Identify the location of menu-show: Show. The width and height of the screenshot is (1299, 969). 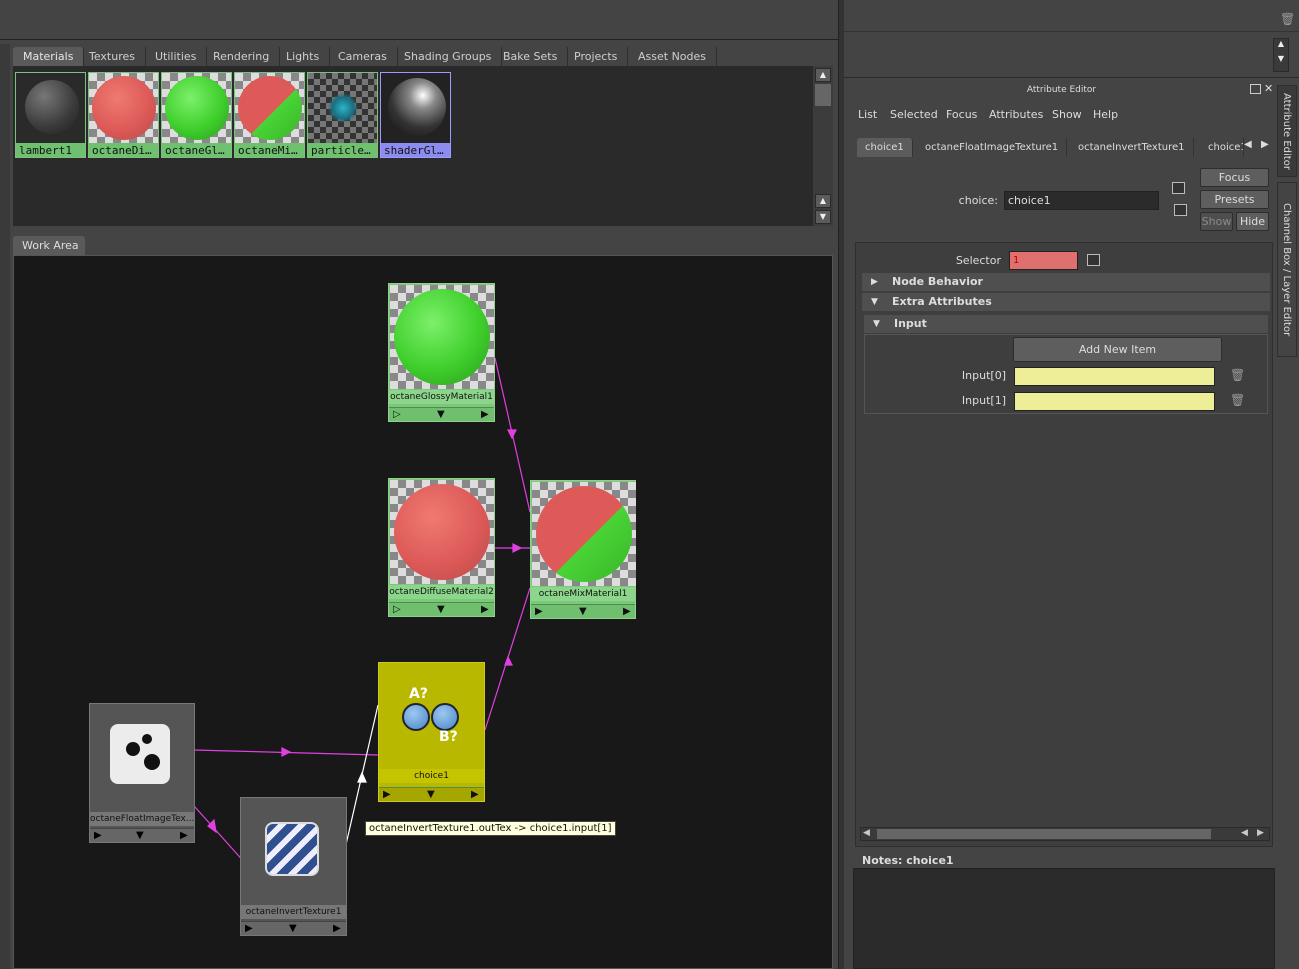
(1067, 114).